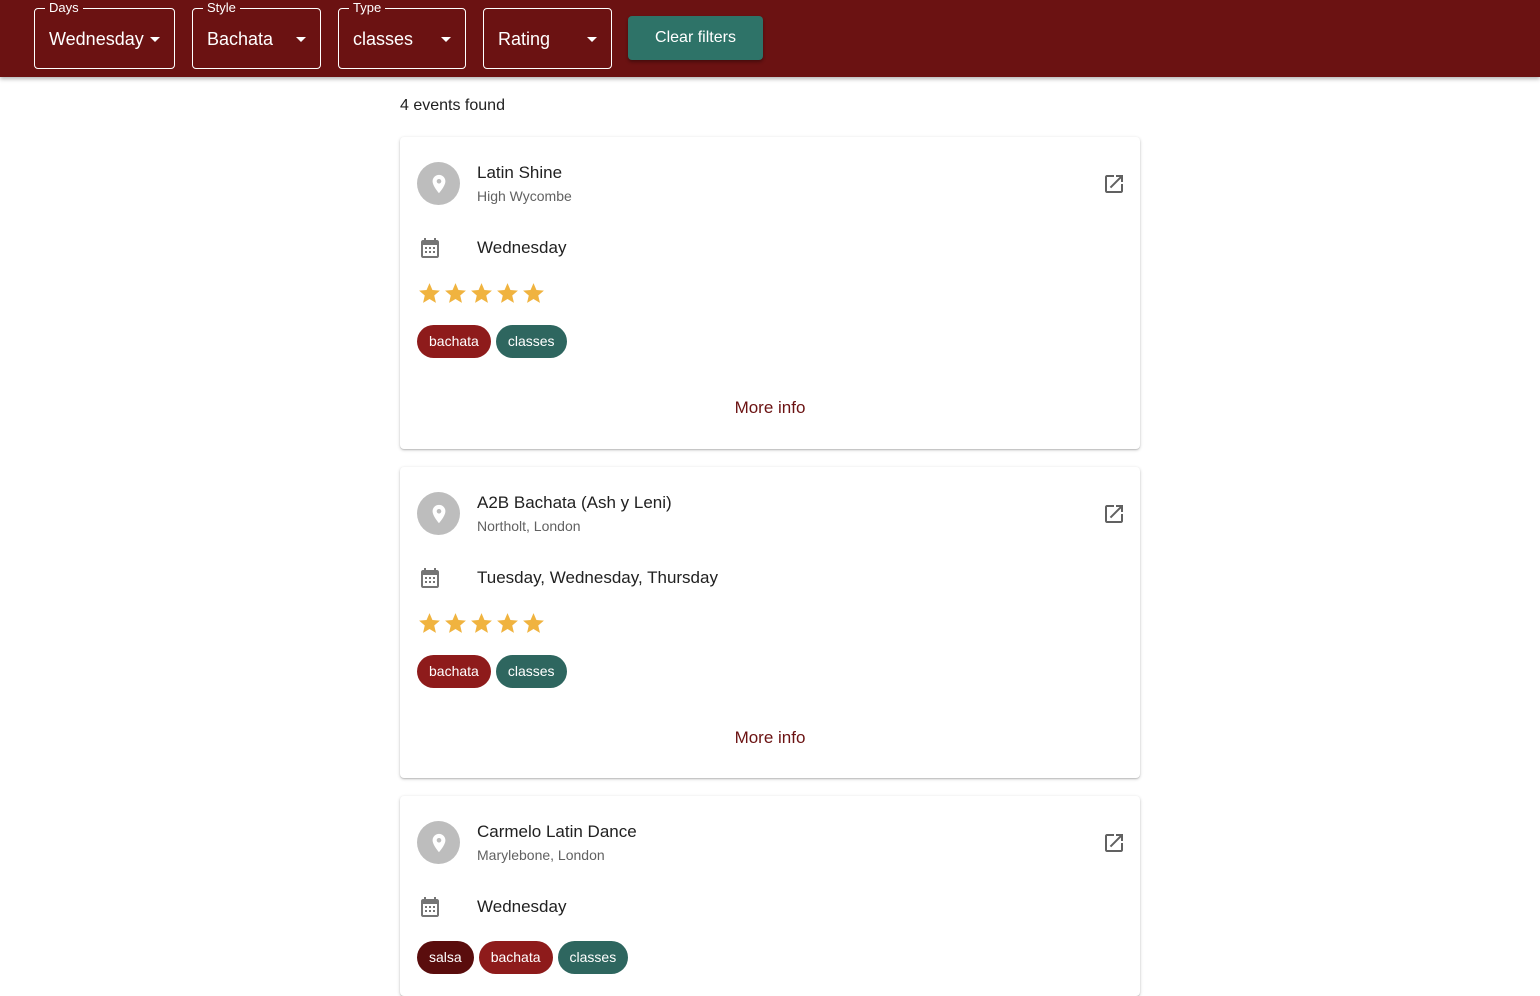 The image size is (1540, 996). What do you see at coordinates (445, 957) in the screenshot?
I see `tag-chip: salsa` at bounding box center [445, 957].